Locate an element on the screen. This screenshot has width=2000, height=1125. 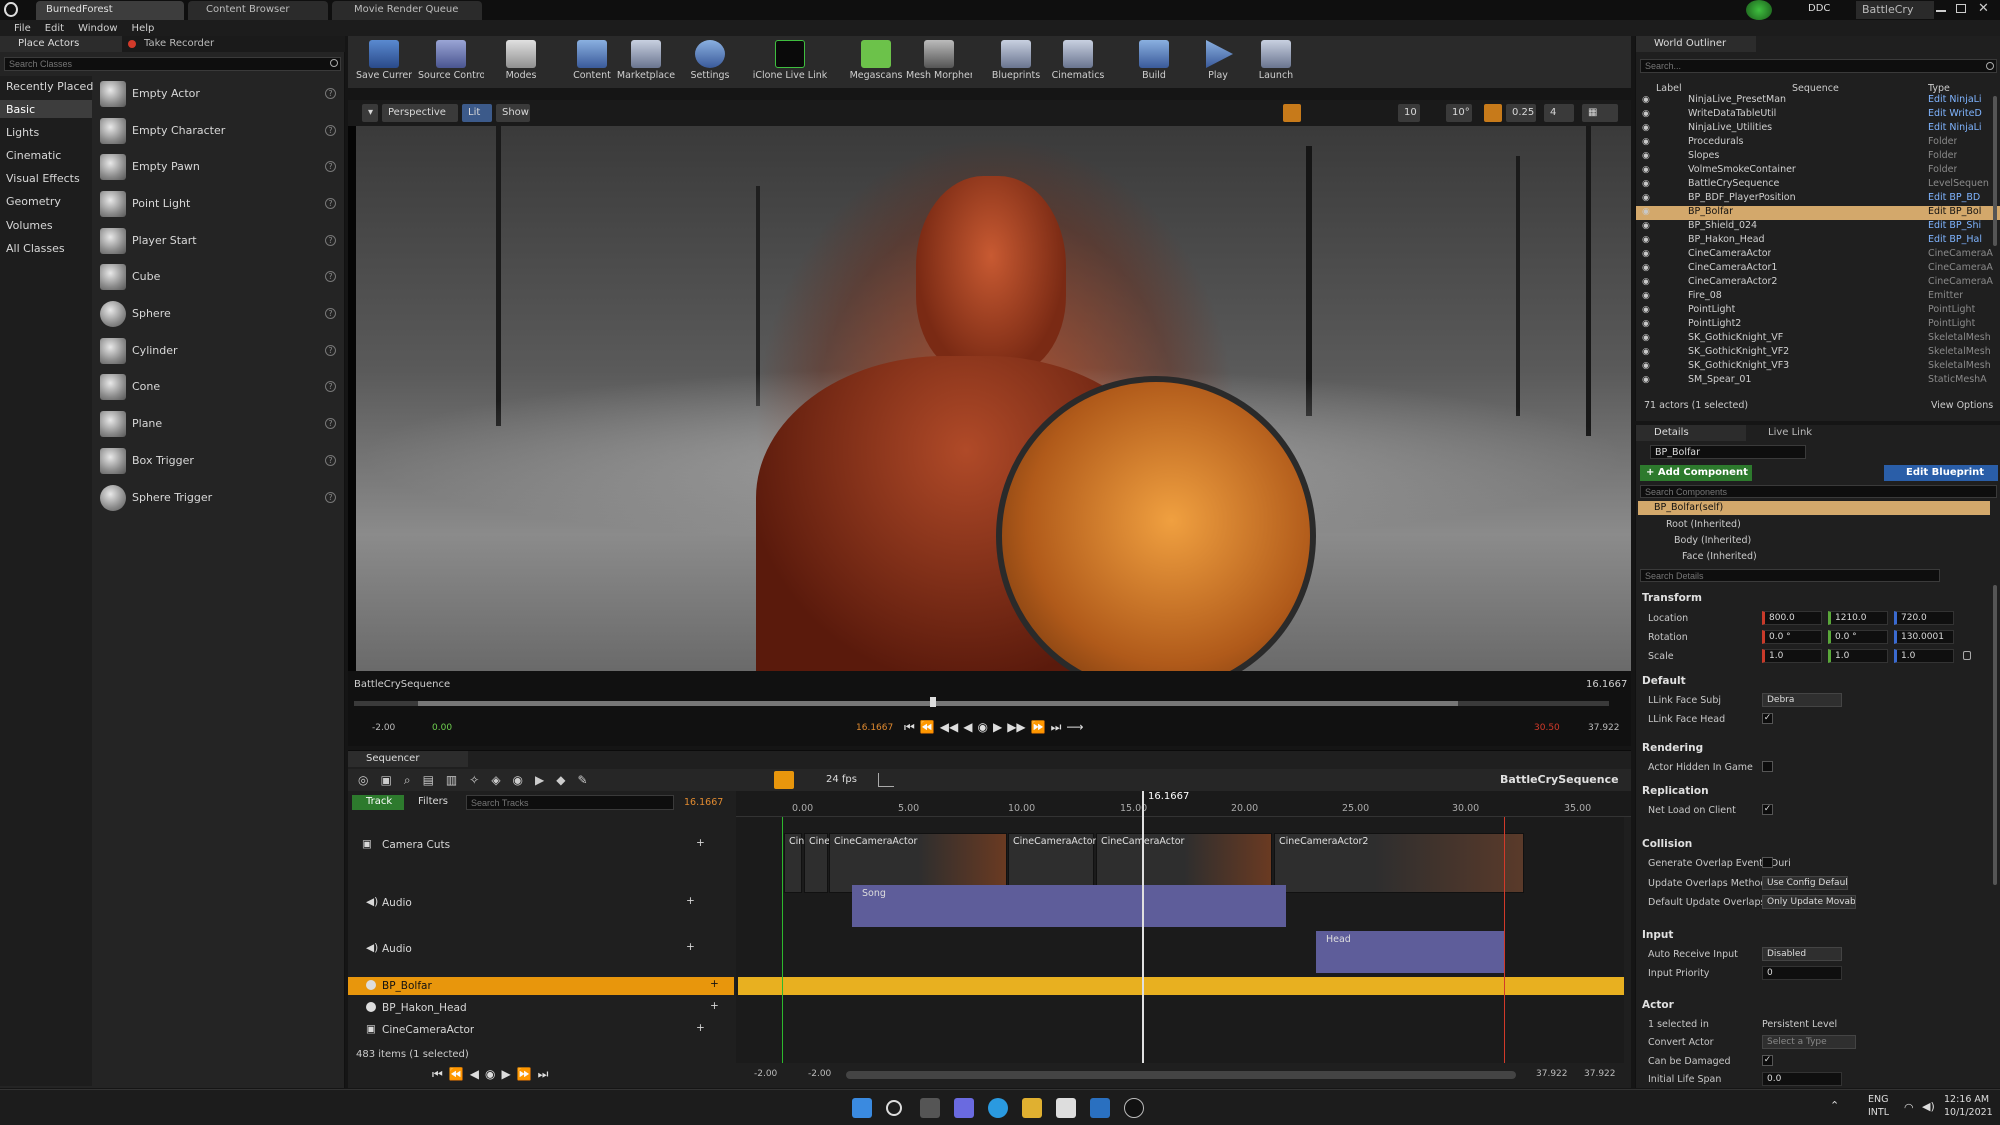
scale-snap-icon is located at coordinates (1493, 113).